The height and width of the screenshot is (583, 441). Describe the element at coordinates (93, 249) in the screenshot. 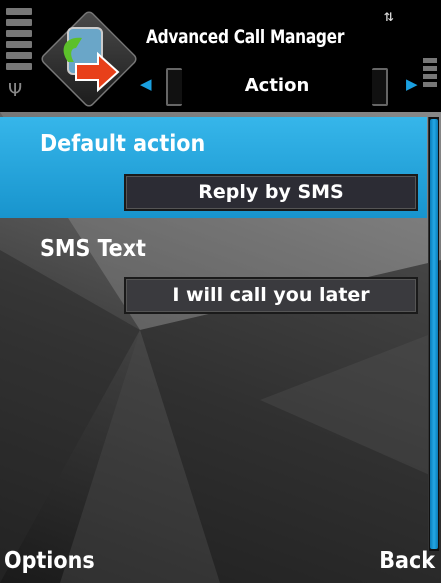

I see `setting-label: SMS Text` at that location.